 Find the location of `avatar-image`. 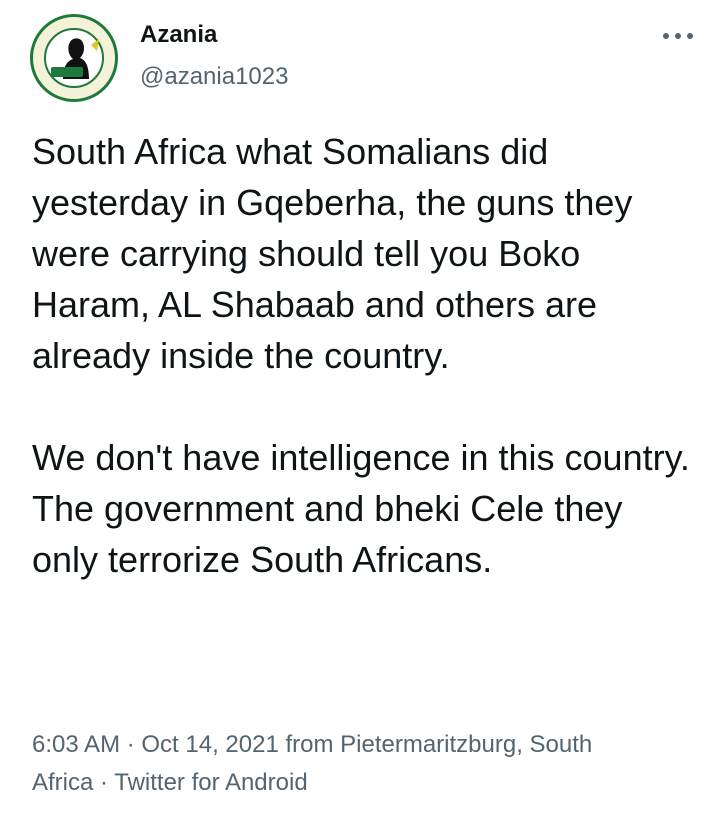

avatar-image is located at coordinates (74, 58).